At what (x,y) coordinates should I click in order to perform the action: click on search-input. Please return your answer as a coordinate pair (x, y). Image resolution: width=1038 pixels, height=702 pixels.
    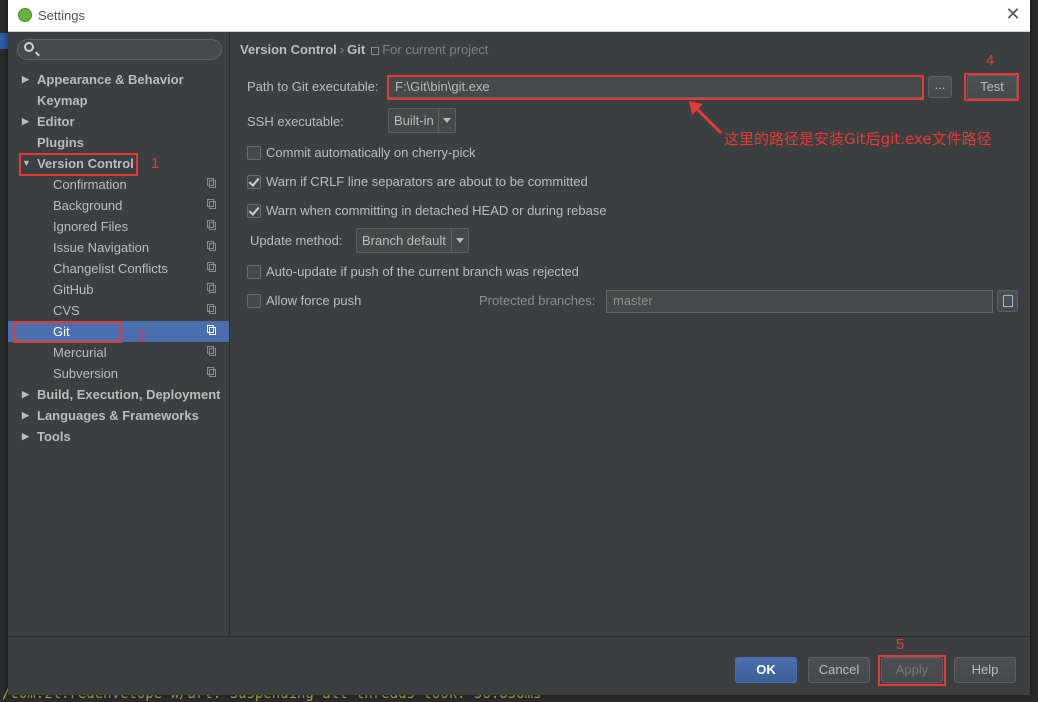
    Looking at the image, I should click on (119, 49).